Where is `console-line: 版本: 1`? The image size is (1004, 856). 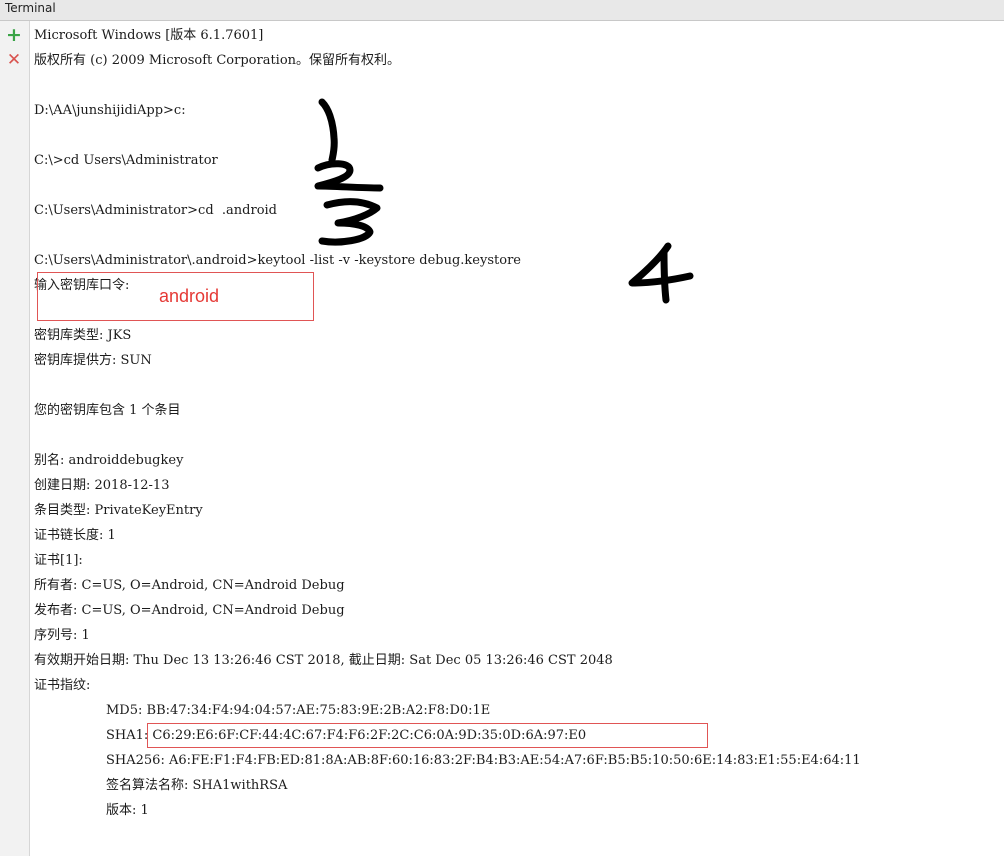
console-line: 版本: 1 is located at coordinates (127, 810).